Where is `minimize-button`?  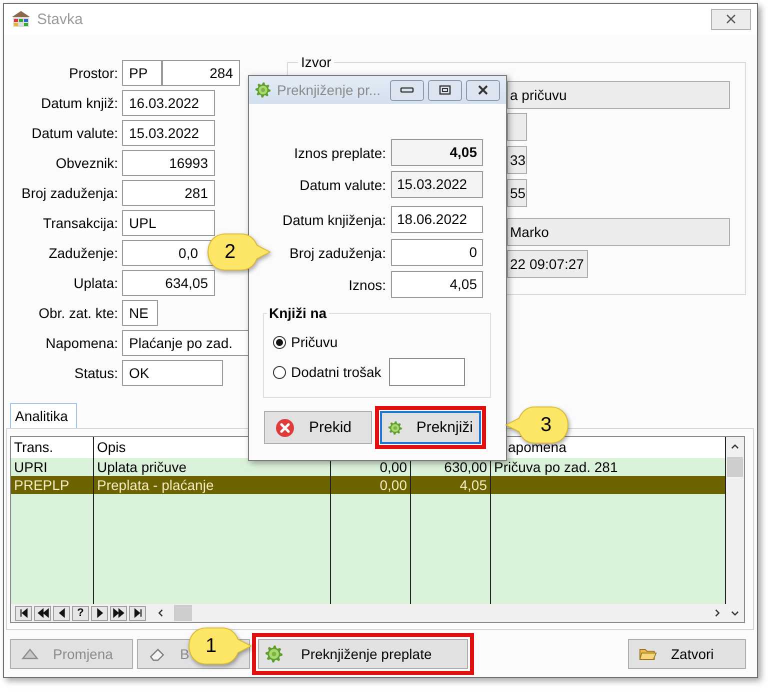 minimize-button is located at coordinates (407, 90).